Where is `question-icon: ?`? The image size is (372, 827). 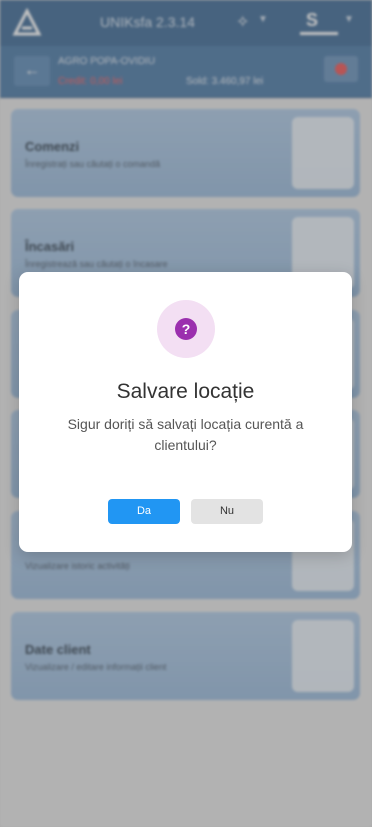
question-icon: ? is located at coordinates (186, 329).